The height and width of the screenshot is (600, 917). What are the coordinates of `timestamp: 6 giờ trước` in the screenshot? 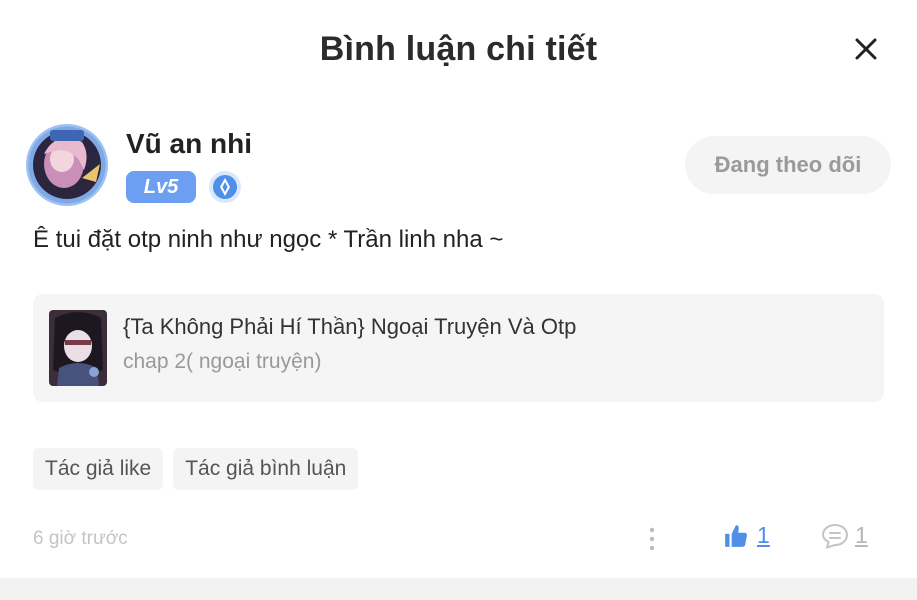 It's located at (80, 538).